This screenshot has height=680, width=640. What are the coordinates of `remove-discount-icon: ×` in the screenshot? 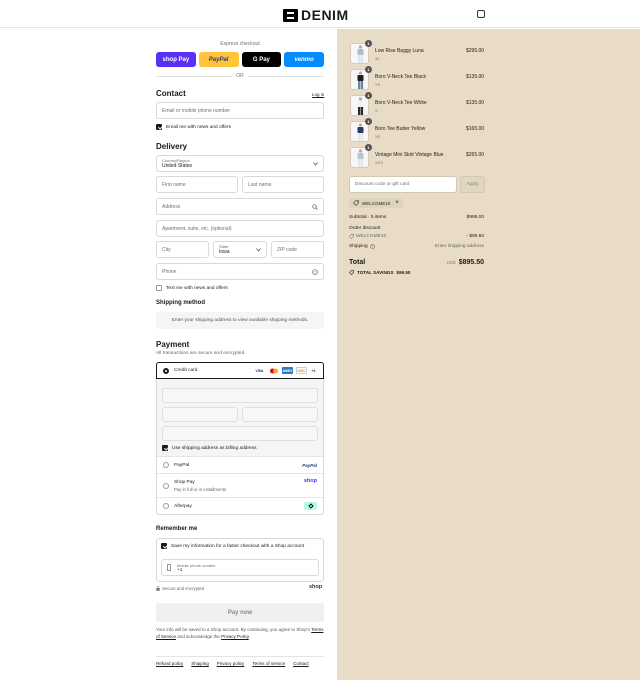 It's located at (397, 203).